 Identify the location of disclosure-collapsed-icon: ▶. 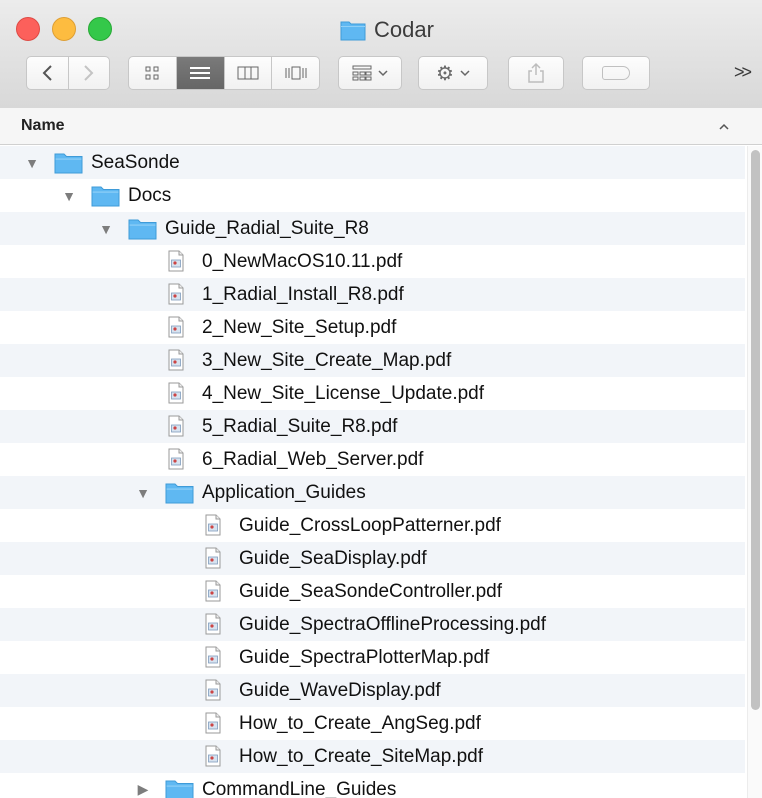
(143, 789).